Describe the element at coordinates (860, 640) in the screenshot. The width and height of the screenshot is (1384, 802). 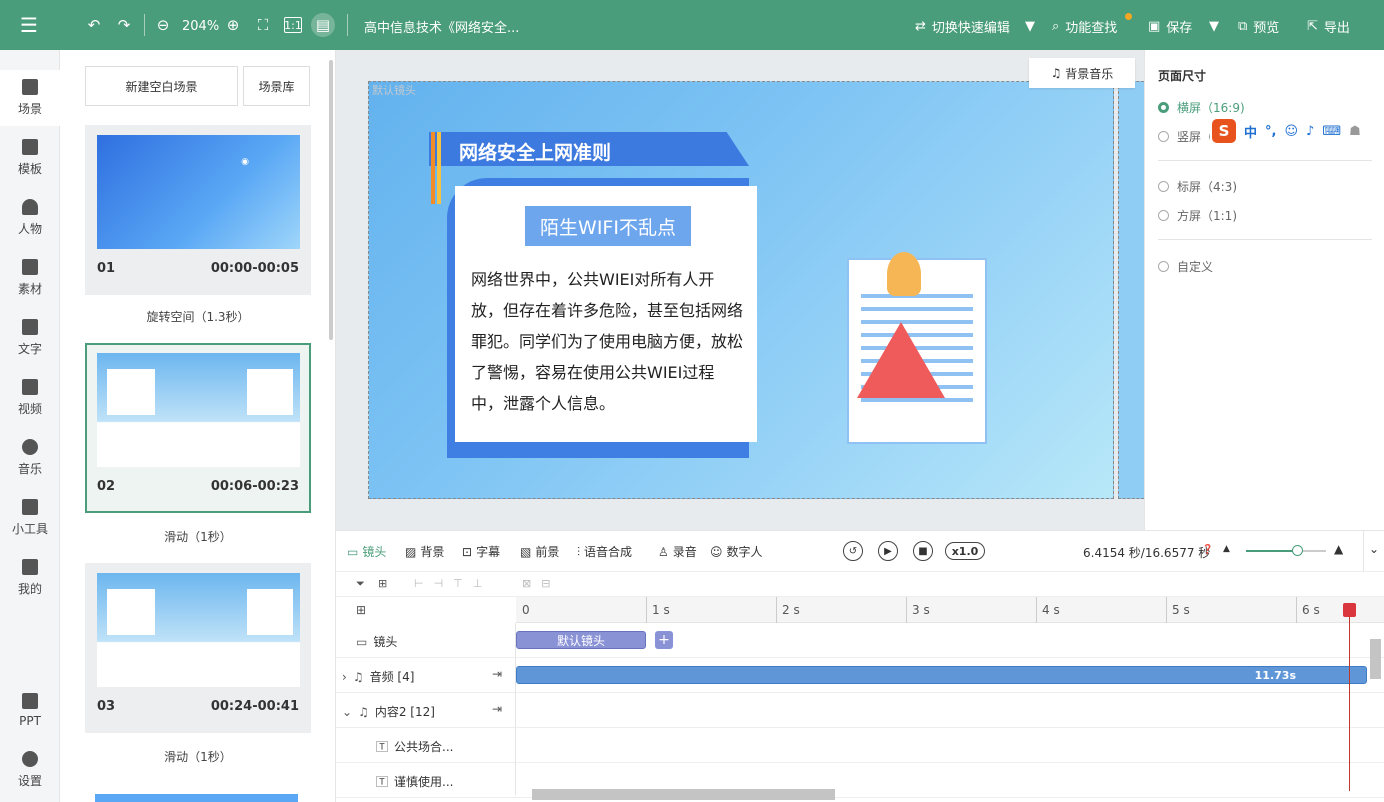
I see `track-row-camera: ▭ 镜头` at that location.